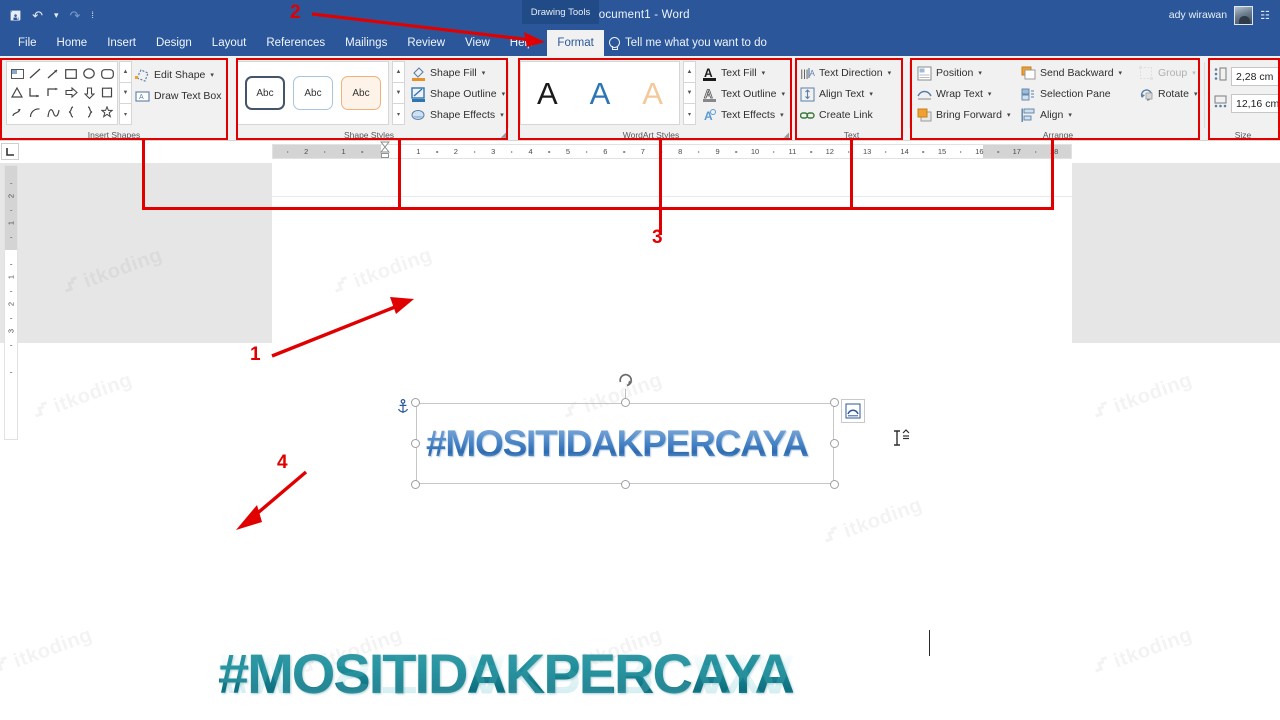 This screenshot has height=720, width=1280. What do you see at coordinates (1244, 15) in the screenshot?
I see `avatar` at bounding box center [1244, 15].